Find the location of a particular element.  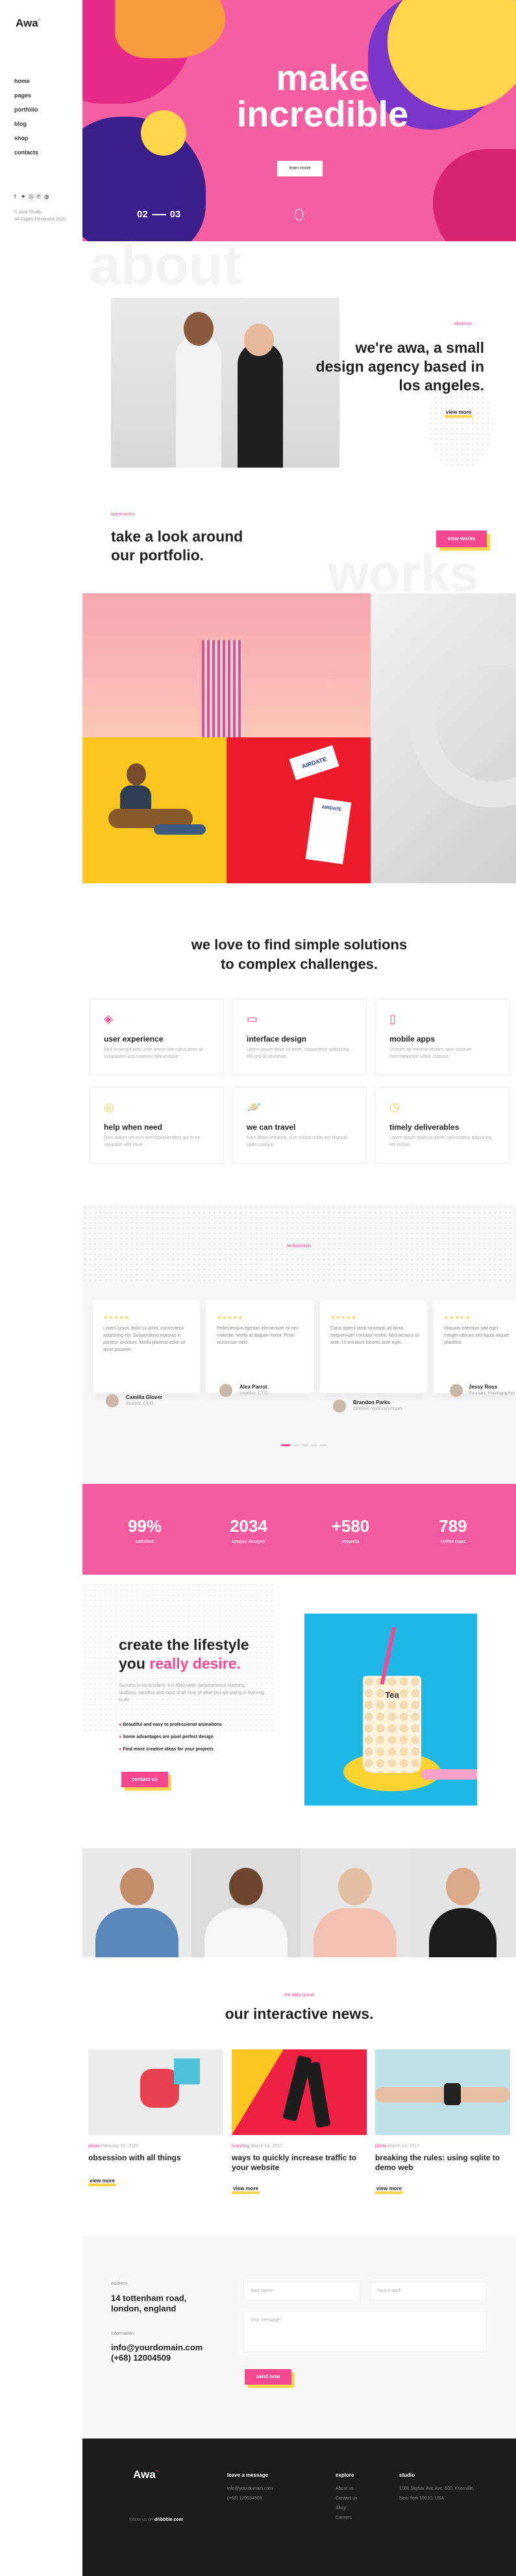

building-shape is located at coordinates (222, 688).